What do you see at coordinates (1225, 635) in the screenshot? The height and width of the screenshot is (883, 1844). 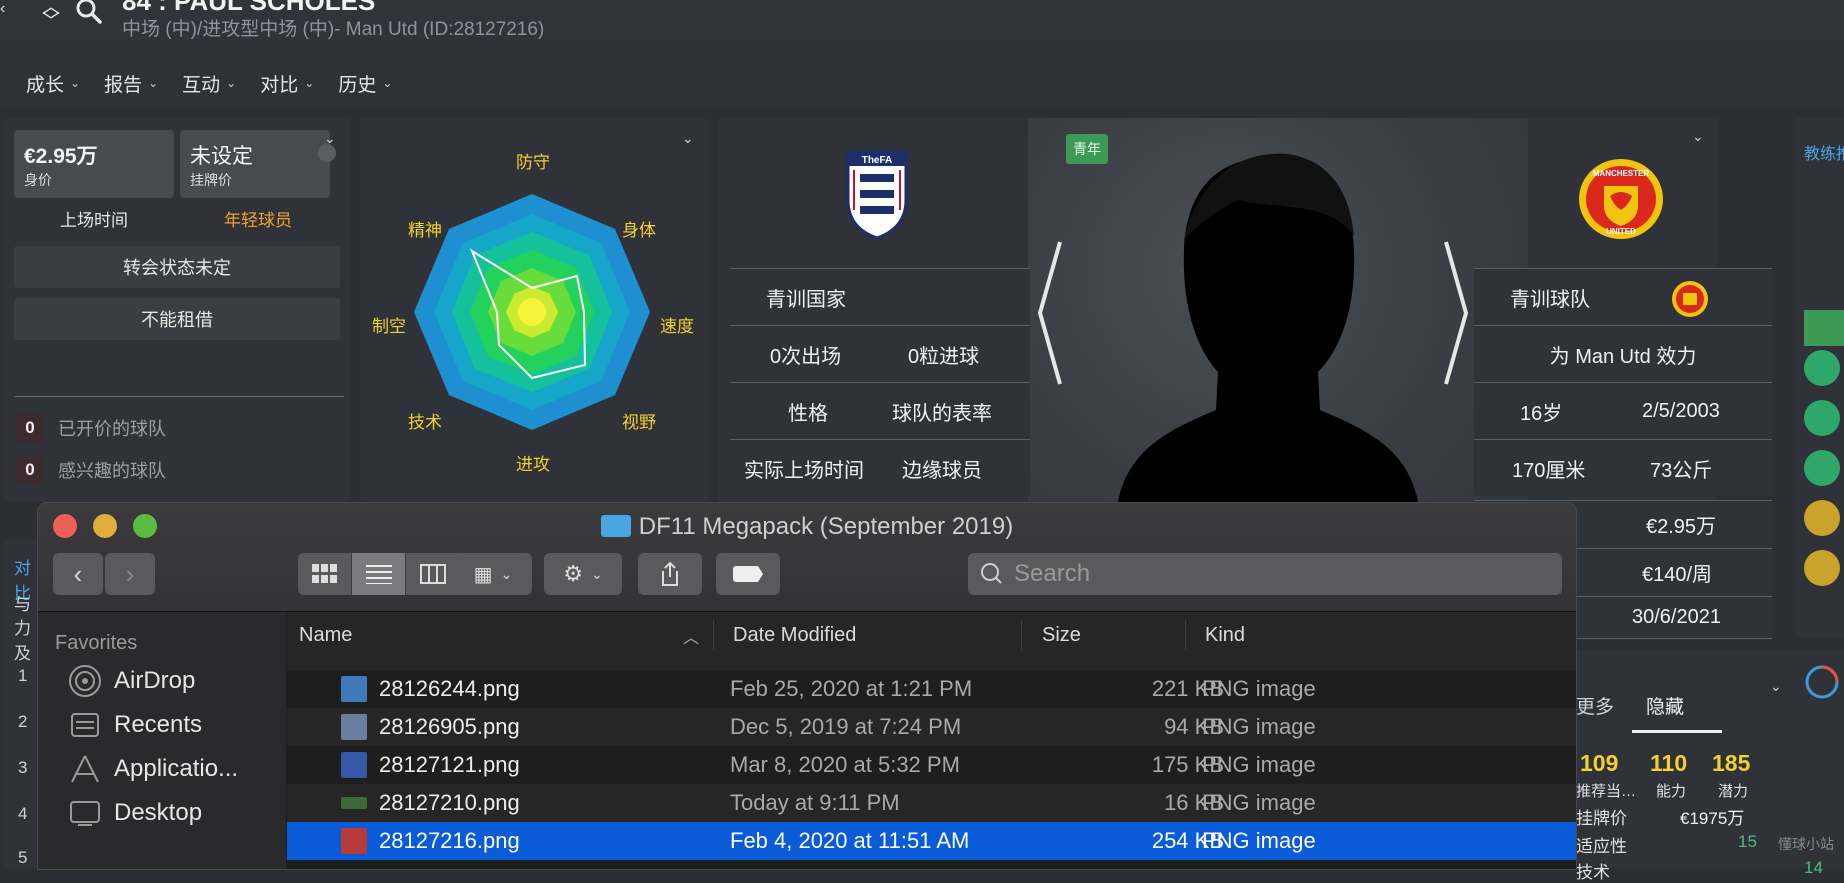 I see `column-header-kind: Kind` at bounding box center [1225, 635].